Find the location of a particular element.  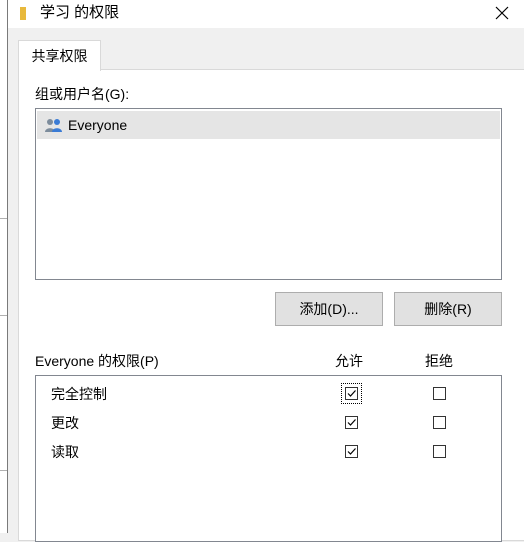

permission-name: 读取 is located at coordinates (65, 452).